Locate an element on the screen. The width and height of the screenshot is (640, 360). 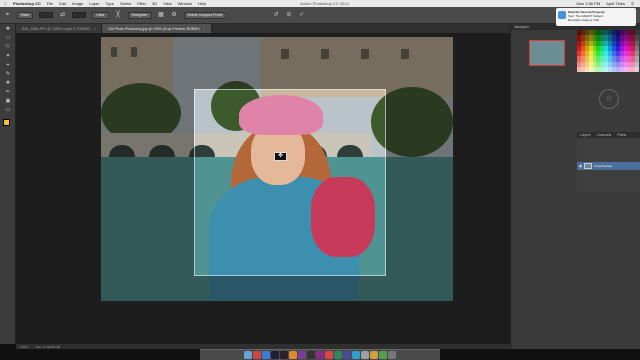
crop-shield-bottom is located at coordinates (277, 288).